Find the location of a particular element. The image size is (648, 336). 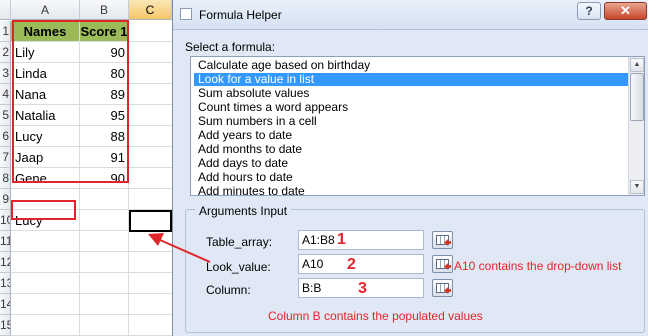

active-cell-c10 is located at coordinates (150, 221).